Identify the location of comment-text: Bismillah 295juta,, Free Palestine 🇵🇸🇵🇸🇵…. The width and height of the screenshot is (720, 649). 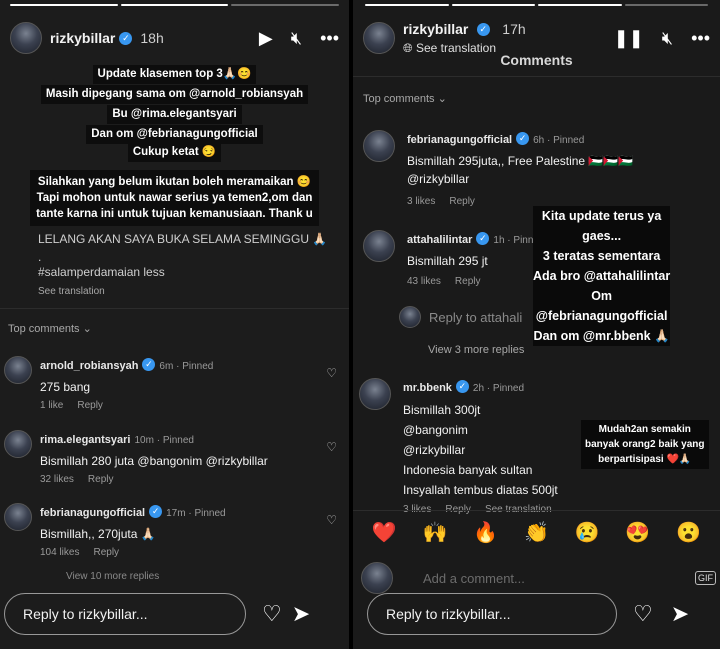
(520, 170).